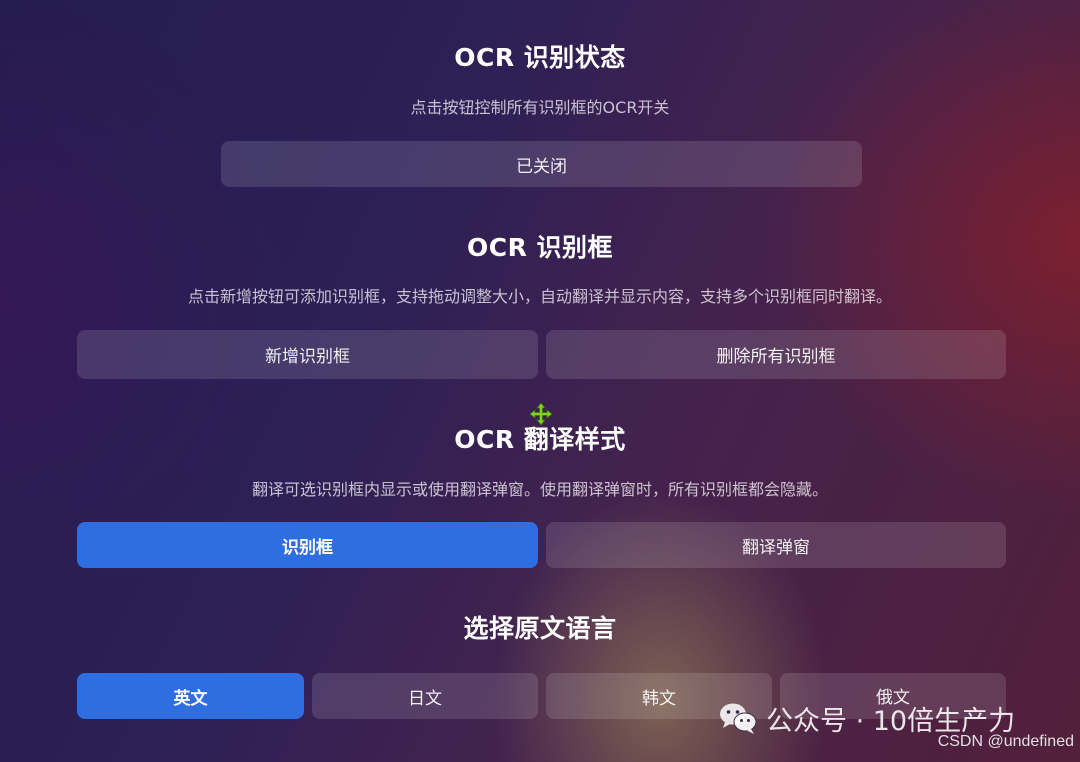  What do you see at coordinates (776, 545) in the screenshot?
I see `style-option-popup: 翻译弹窗` at bounding box center [776, 545].